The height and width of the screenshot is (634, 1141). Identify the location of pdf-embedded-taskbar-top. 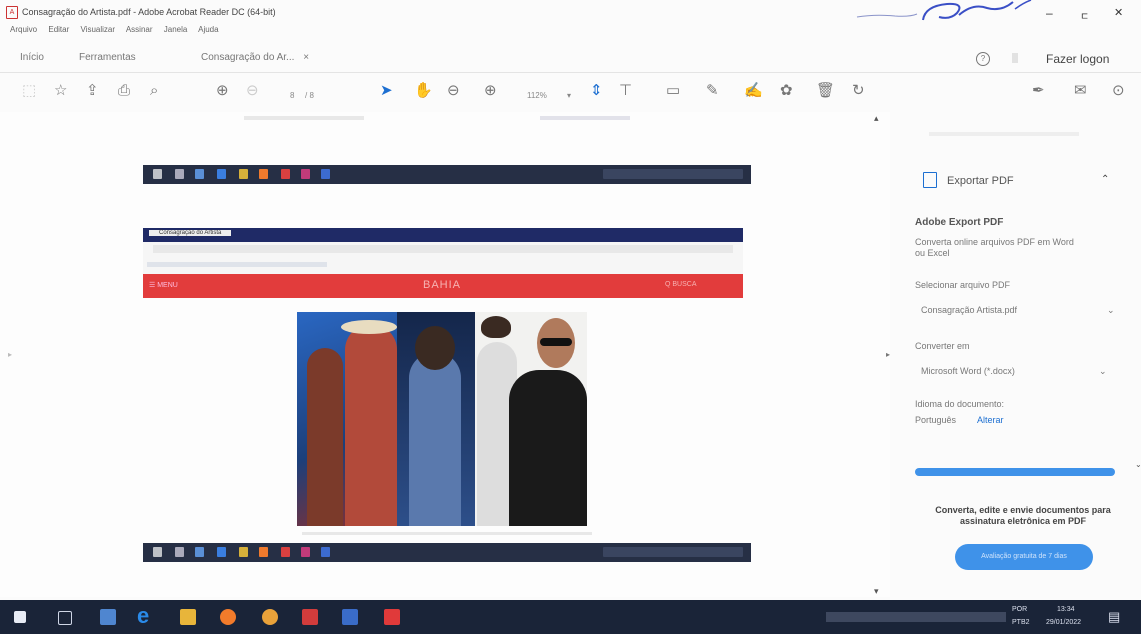
(447, 174).